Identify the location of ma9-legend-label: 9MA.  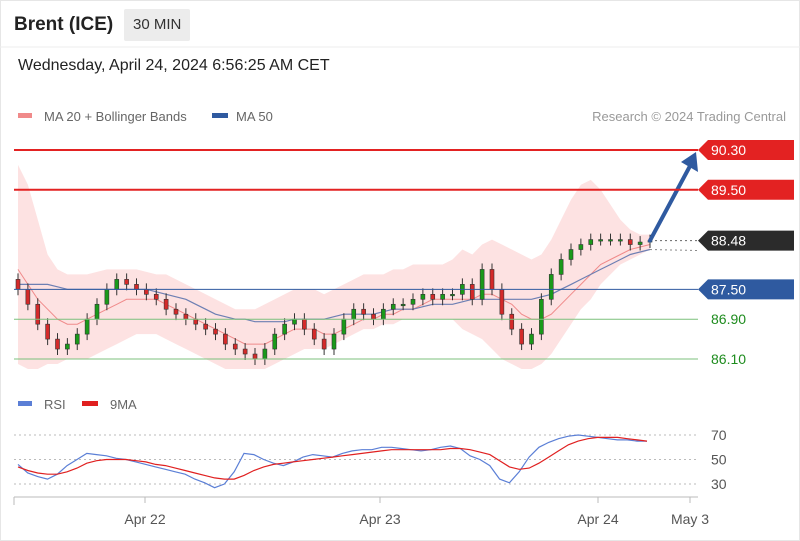
(123, 404).